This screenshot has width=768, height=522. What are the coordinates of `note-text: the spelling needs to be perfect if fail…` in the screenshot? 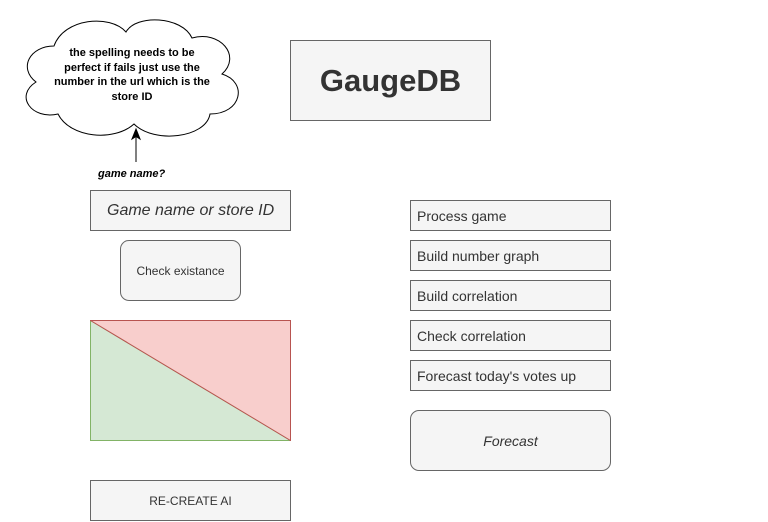 It's located at (132, 75).